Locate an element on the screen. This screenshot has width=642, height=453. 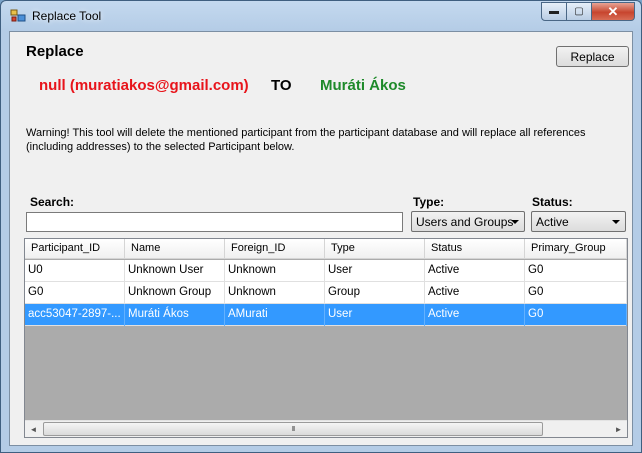
search-label: Search: is located at coordinates (52, 202).